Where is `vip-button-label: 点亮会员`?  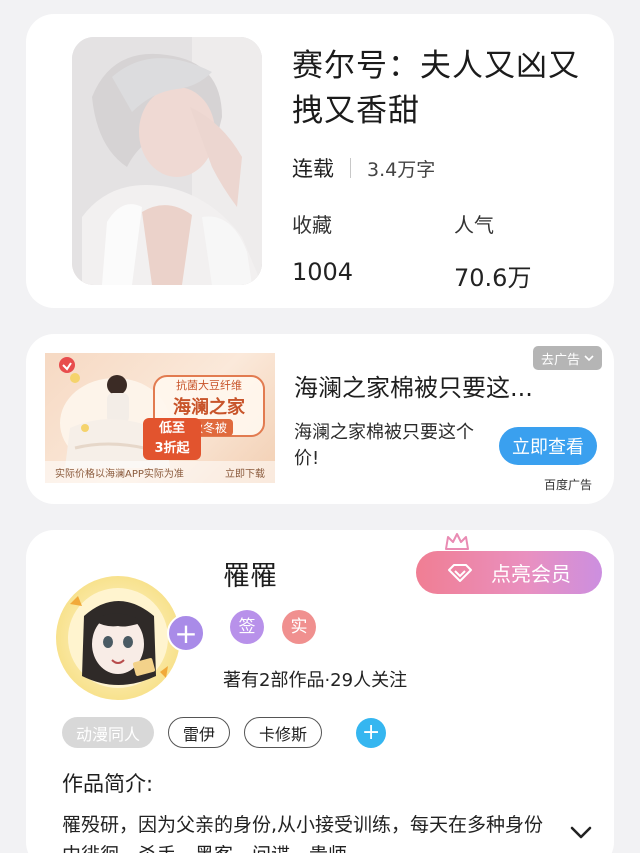
vip-button-label: 点亮会员 is located at coordinates (531, 574).